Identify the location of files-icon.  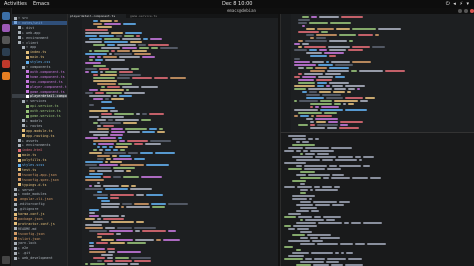
(6, 40).